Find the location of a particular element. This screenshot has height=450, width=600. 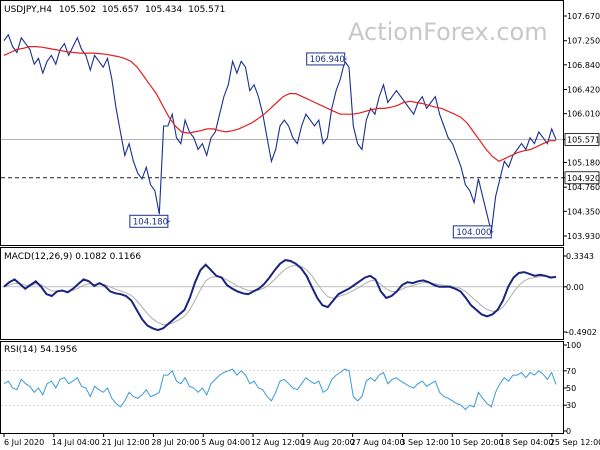

price-tick-label: 104.920 is located at coordinates (583, 178).